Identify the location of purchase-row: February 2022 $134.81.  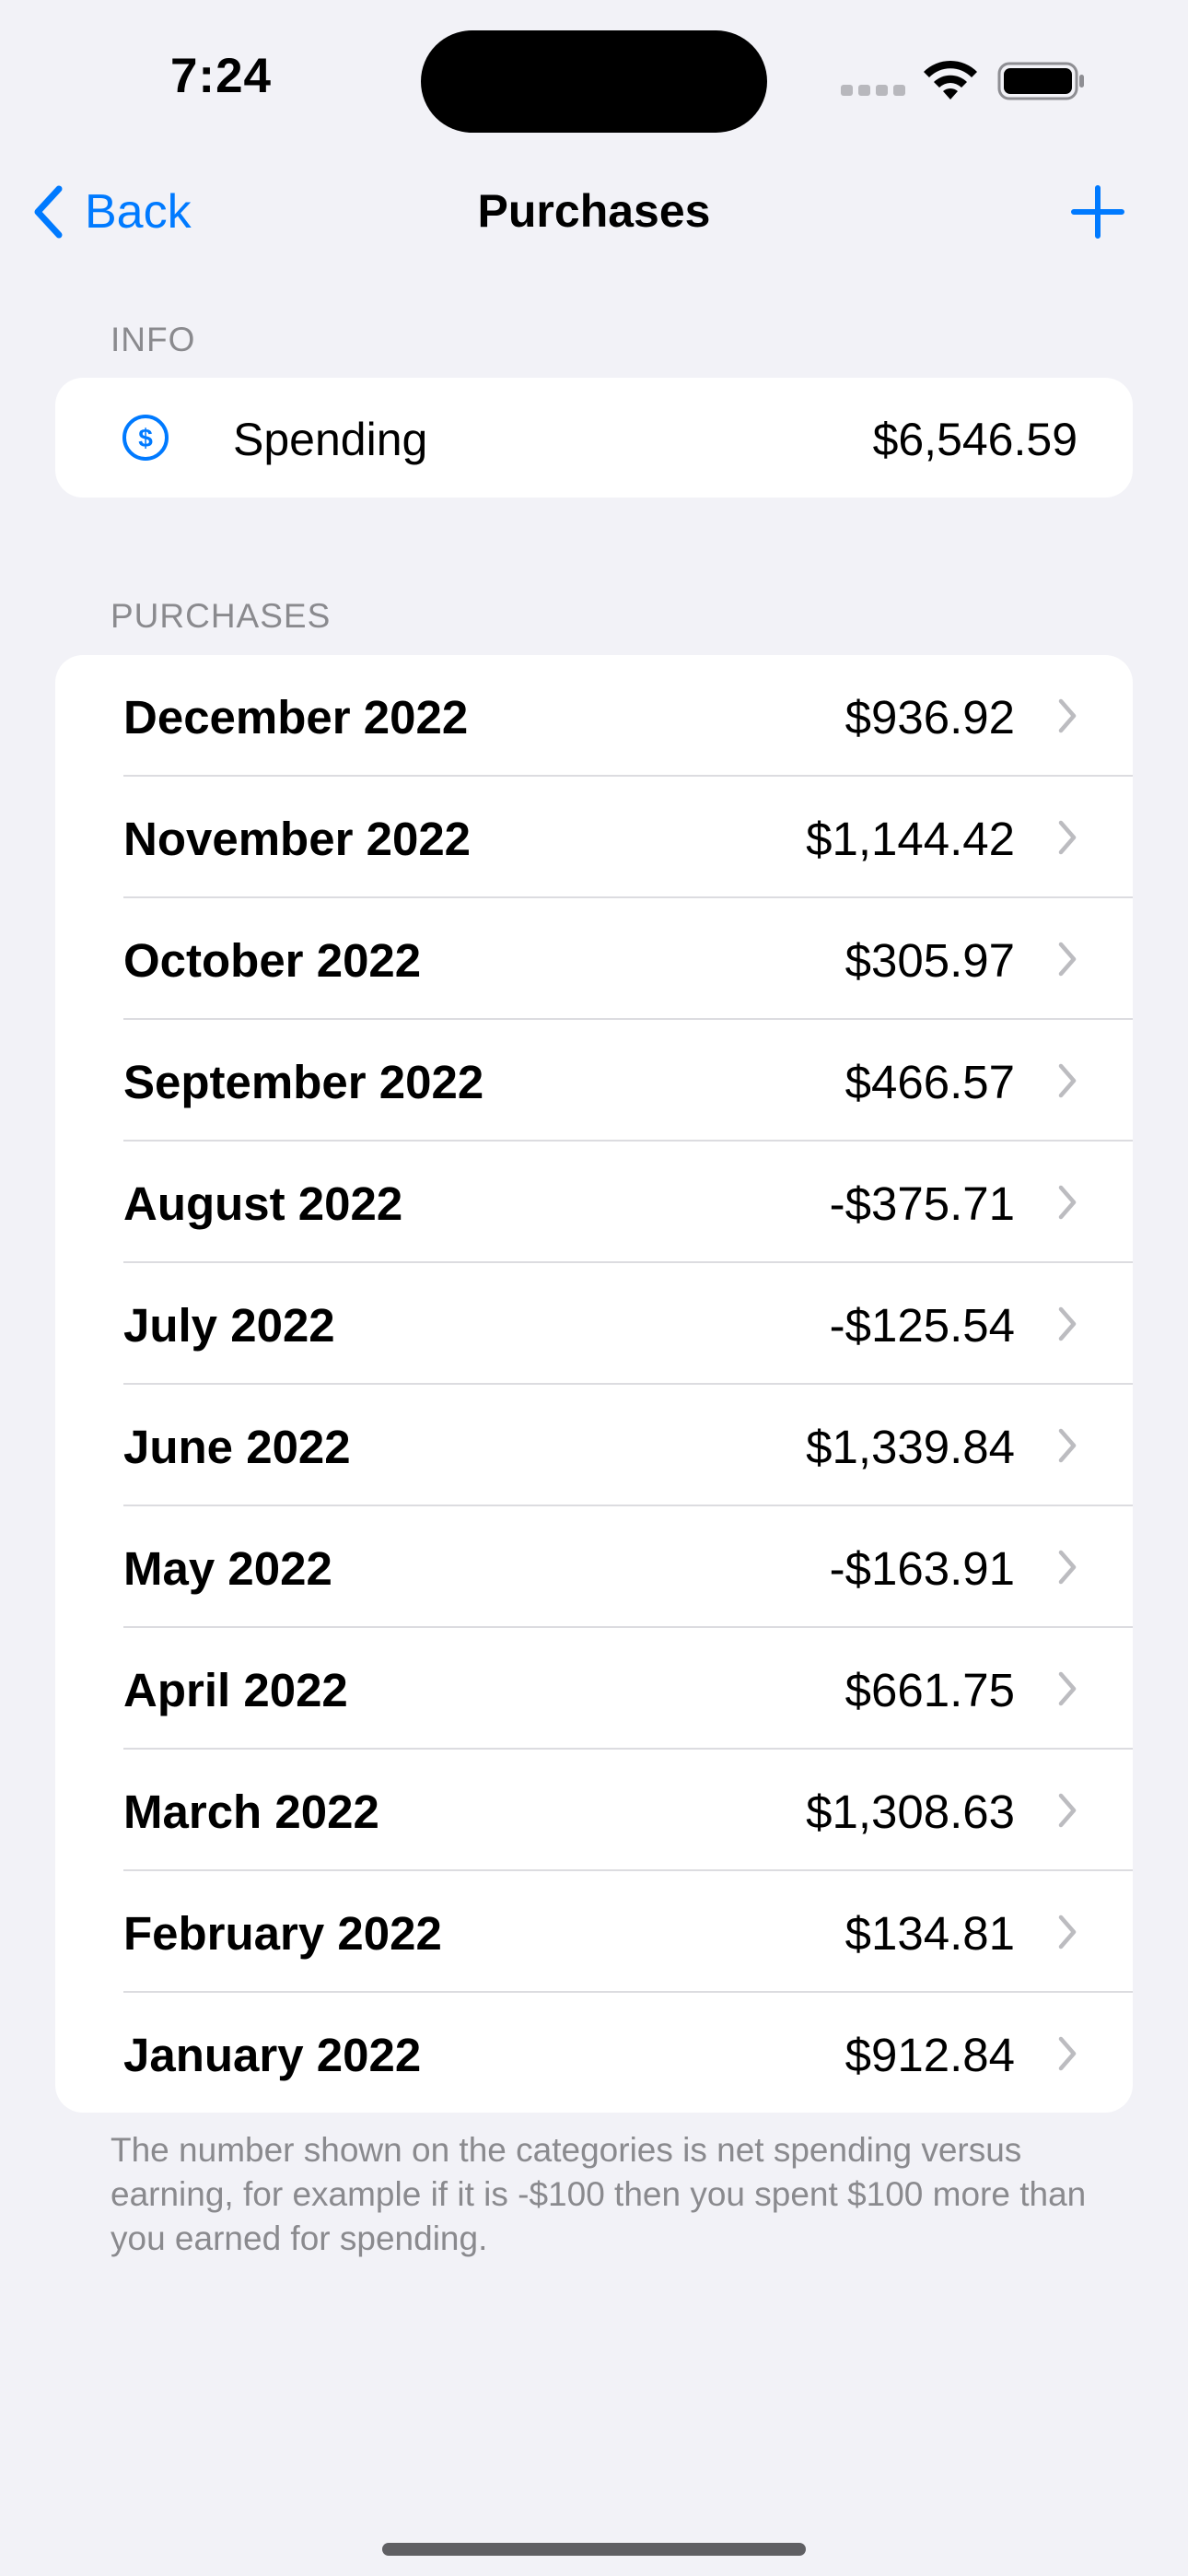
(594, 1932).